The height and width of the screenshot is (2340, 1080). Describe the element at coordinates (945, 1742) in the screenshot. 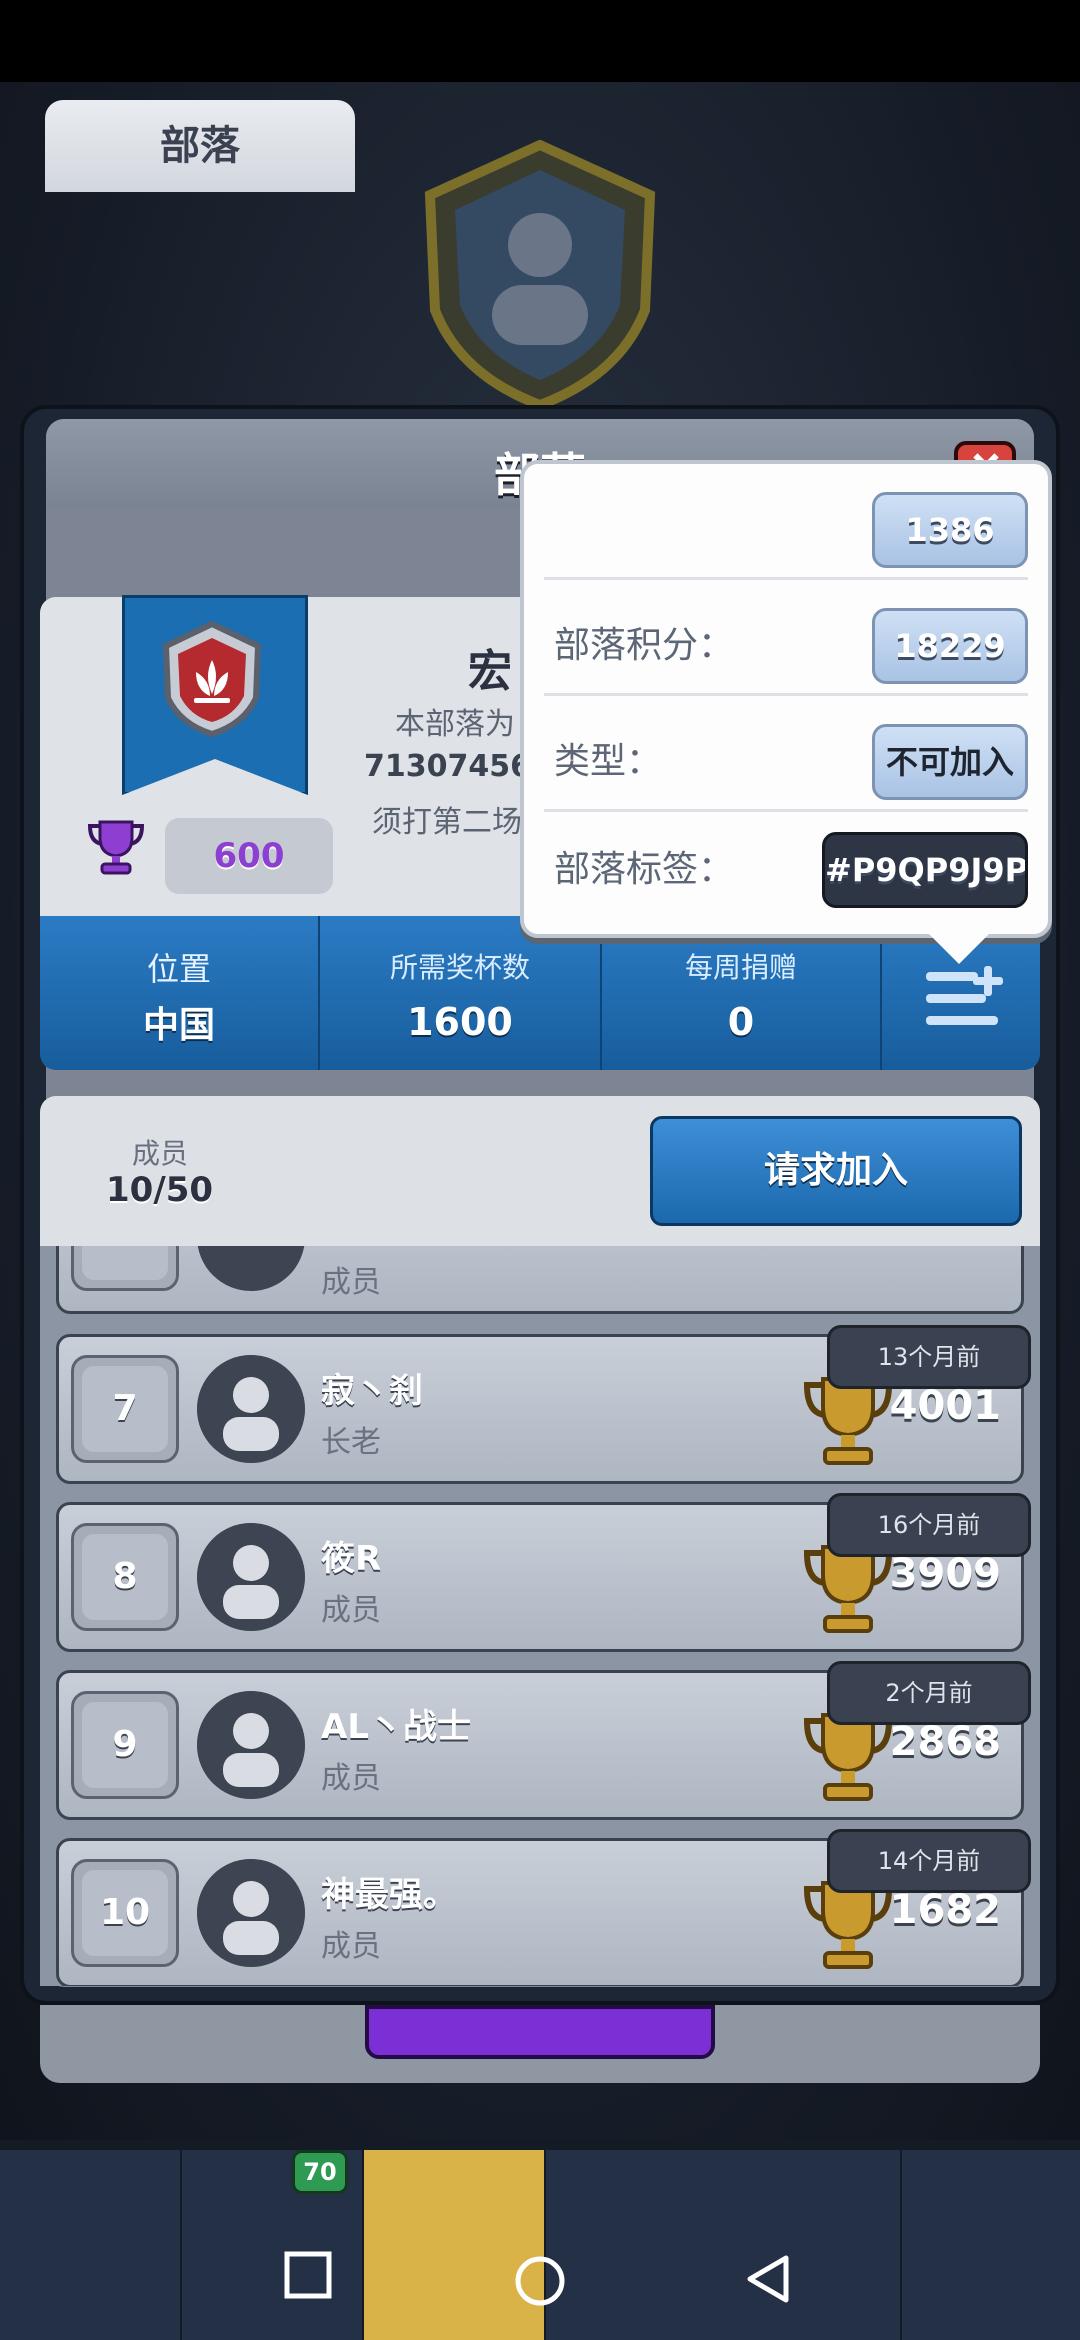

I see `member-trophies: 2868` at that location.